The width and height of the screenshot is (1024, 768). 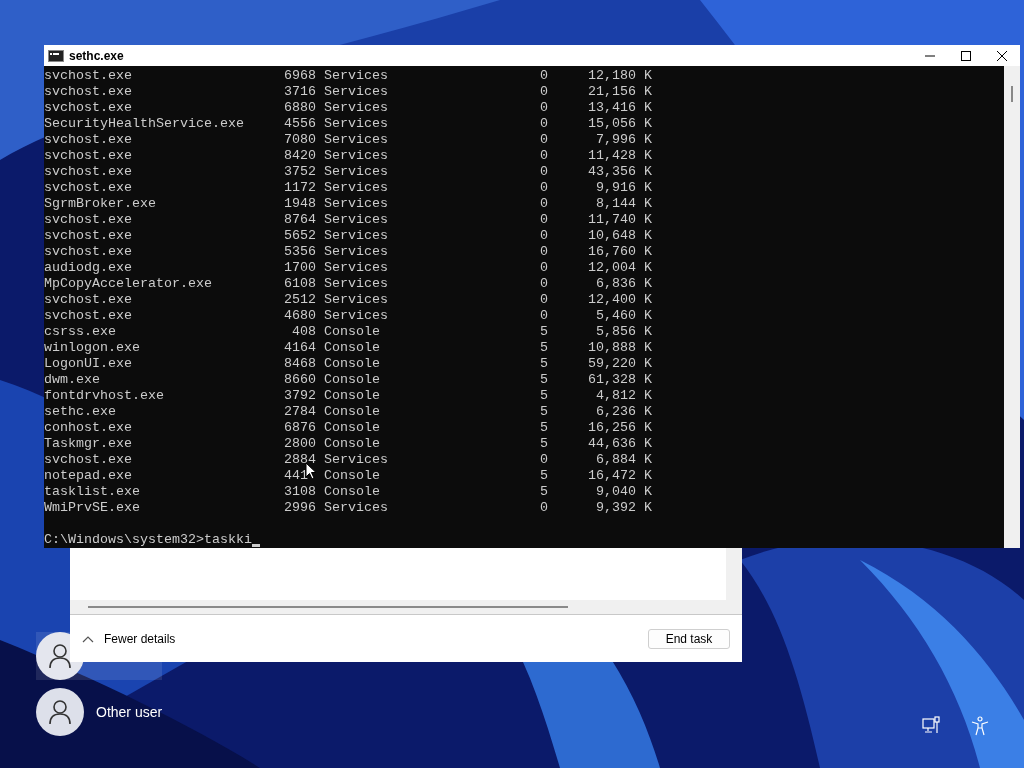 I want to click on memory-usage: 10,648 K, so click(x=620, y=236).